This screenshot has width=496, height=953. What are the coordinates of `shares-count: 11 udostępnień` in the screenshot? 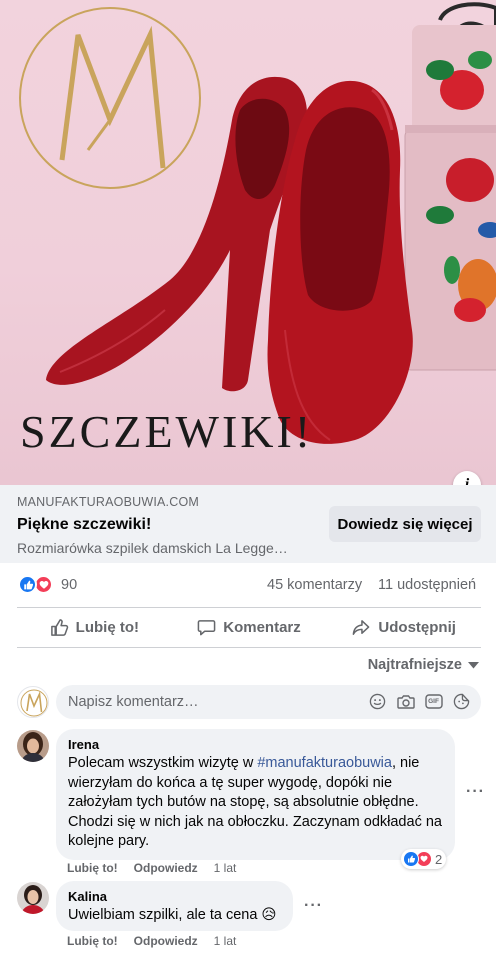 It's located at (427, 585).